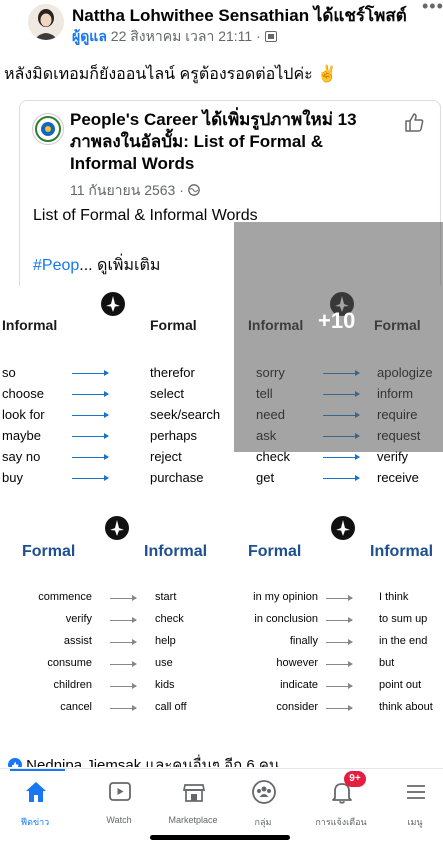  Describe the element at coordinates (297, 663) in the screenshot. I see `word-left: however` at that location.